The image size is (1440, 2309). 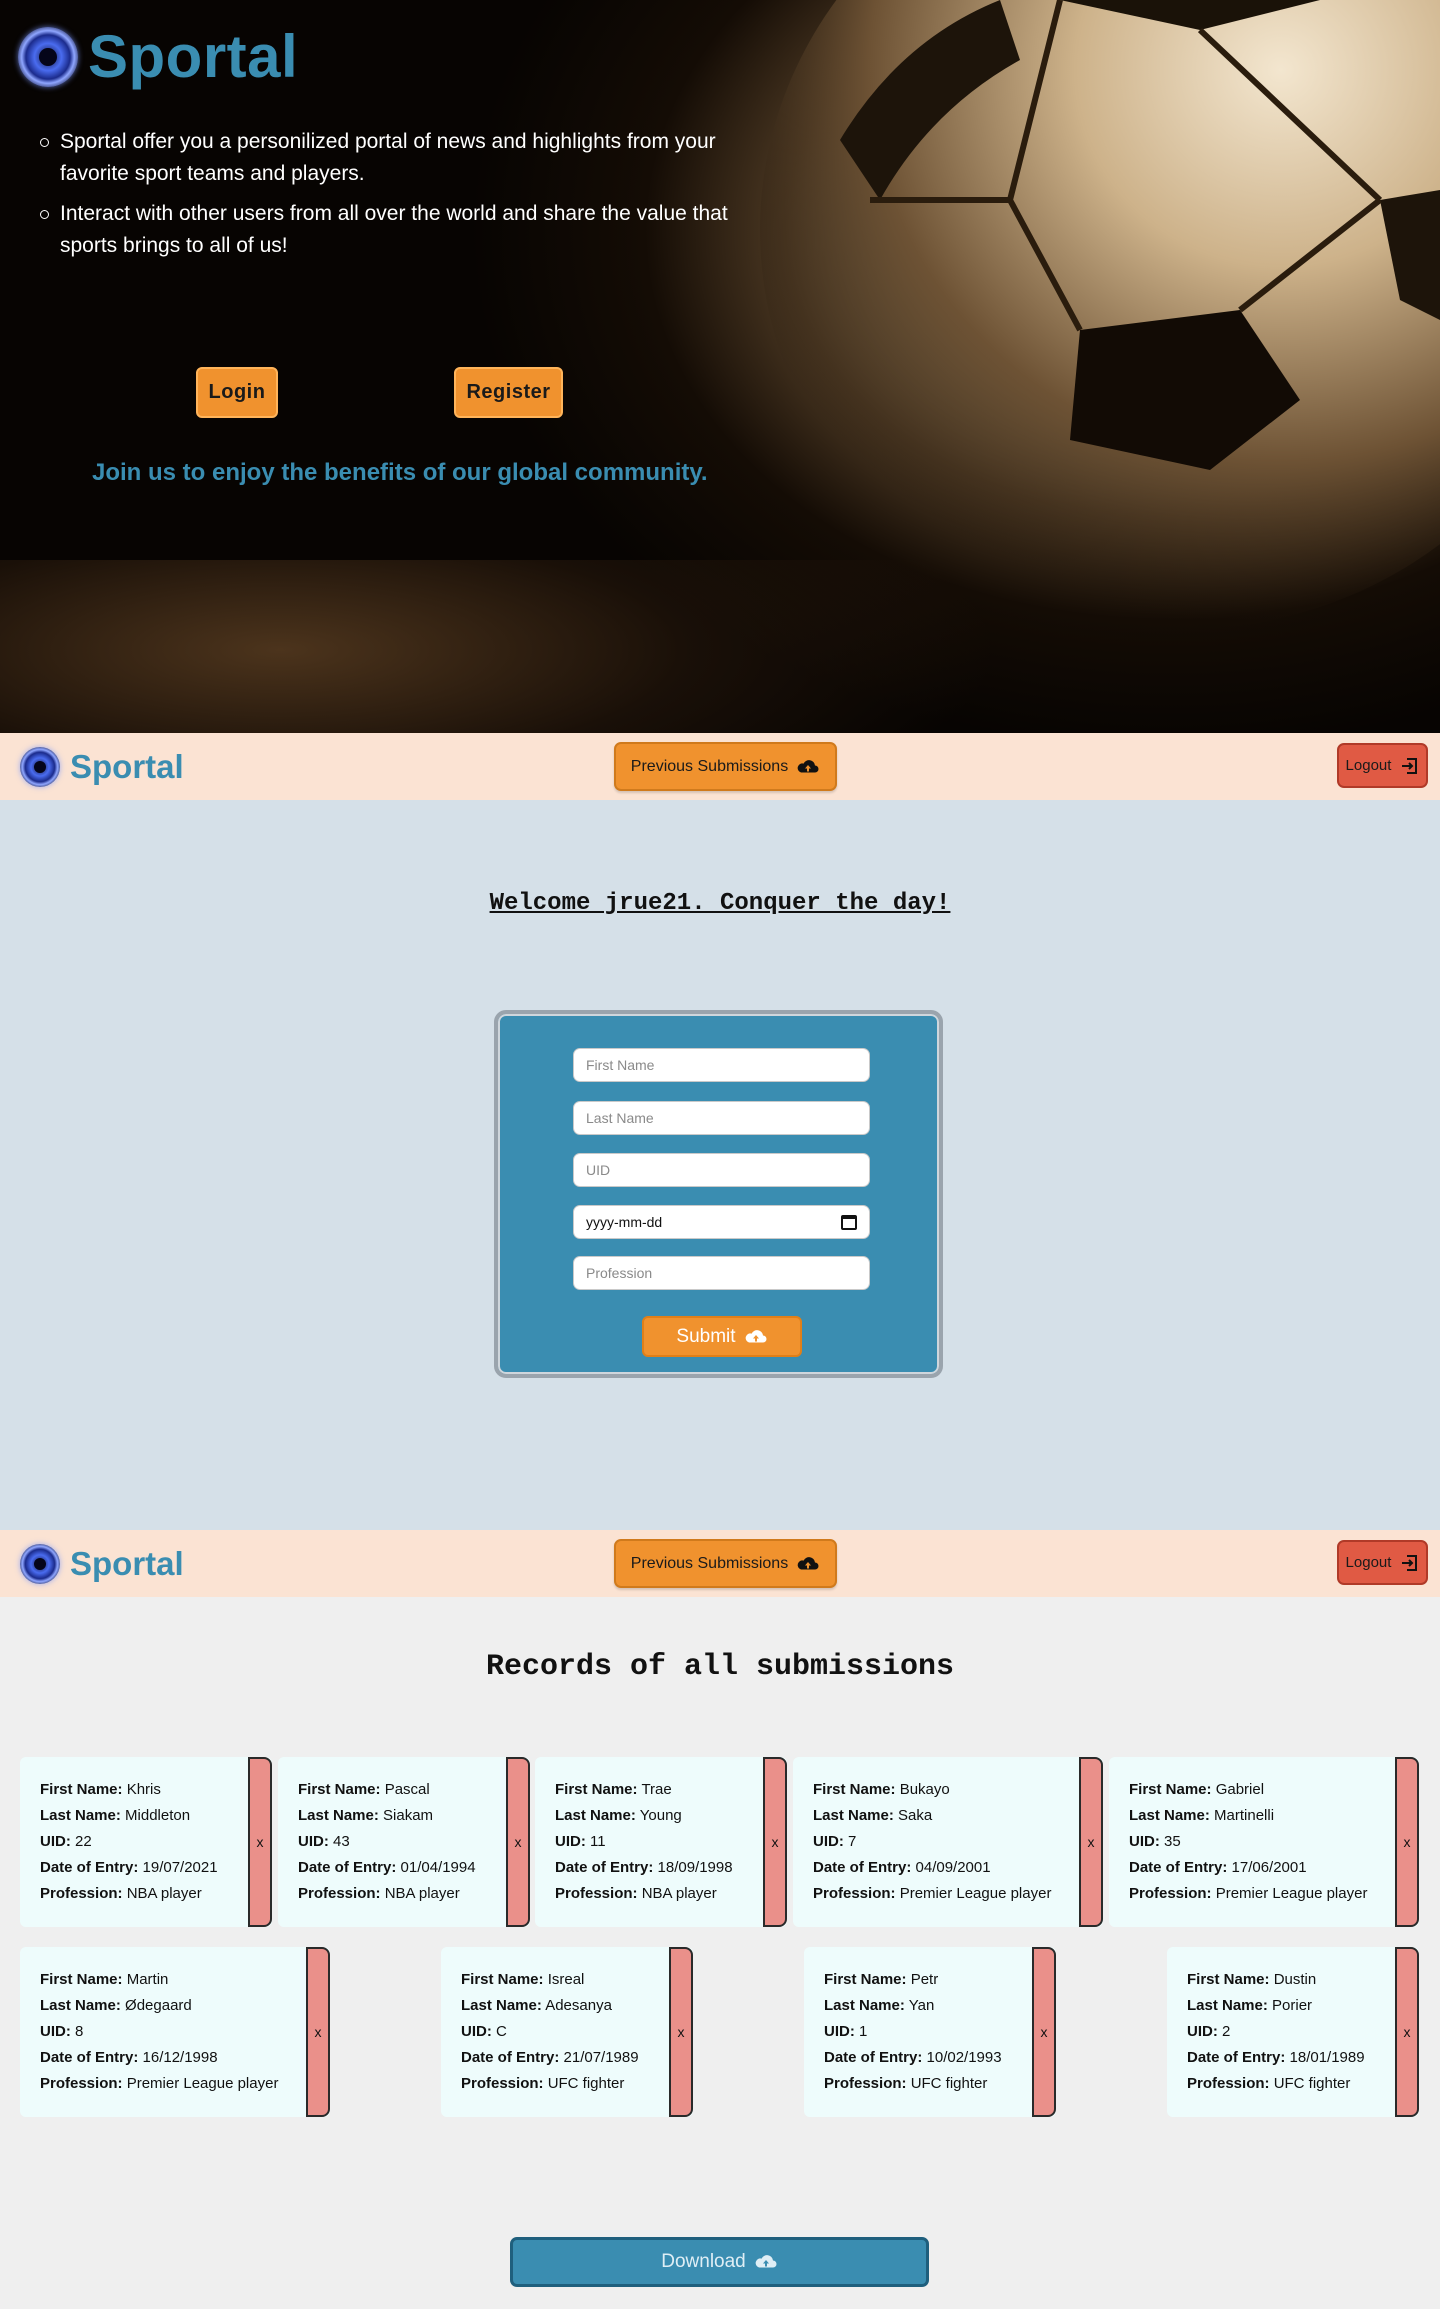 I want to click on record-field-last: Last Name: Siakam, so click(x=387, y=1816).